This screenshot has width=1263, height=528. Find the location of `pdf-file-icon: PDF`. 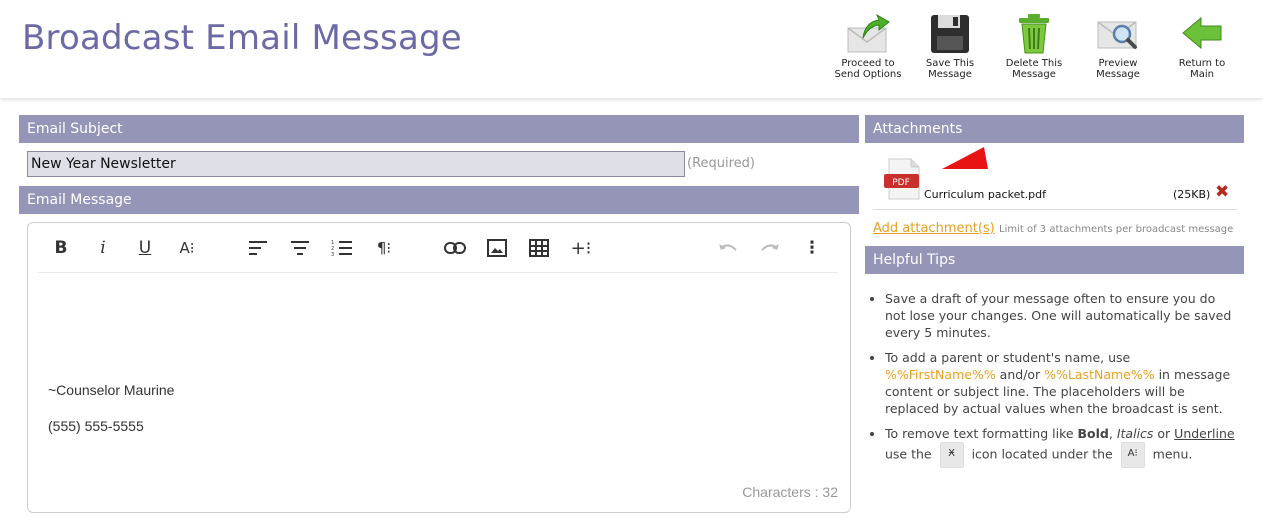

pdf-file-icon: PDF is located at coordinates (902, 179).